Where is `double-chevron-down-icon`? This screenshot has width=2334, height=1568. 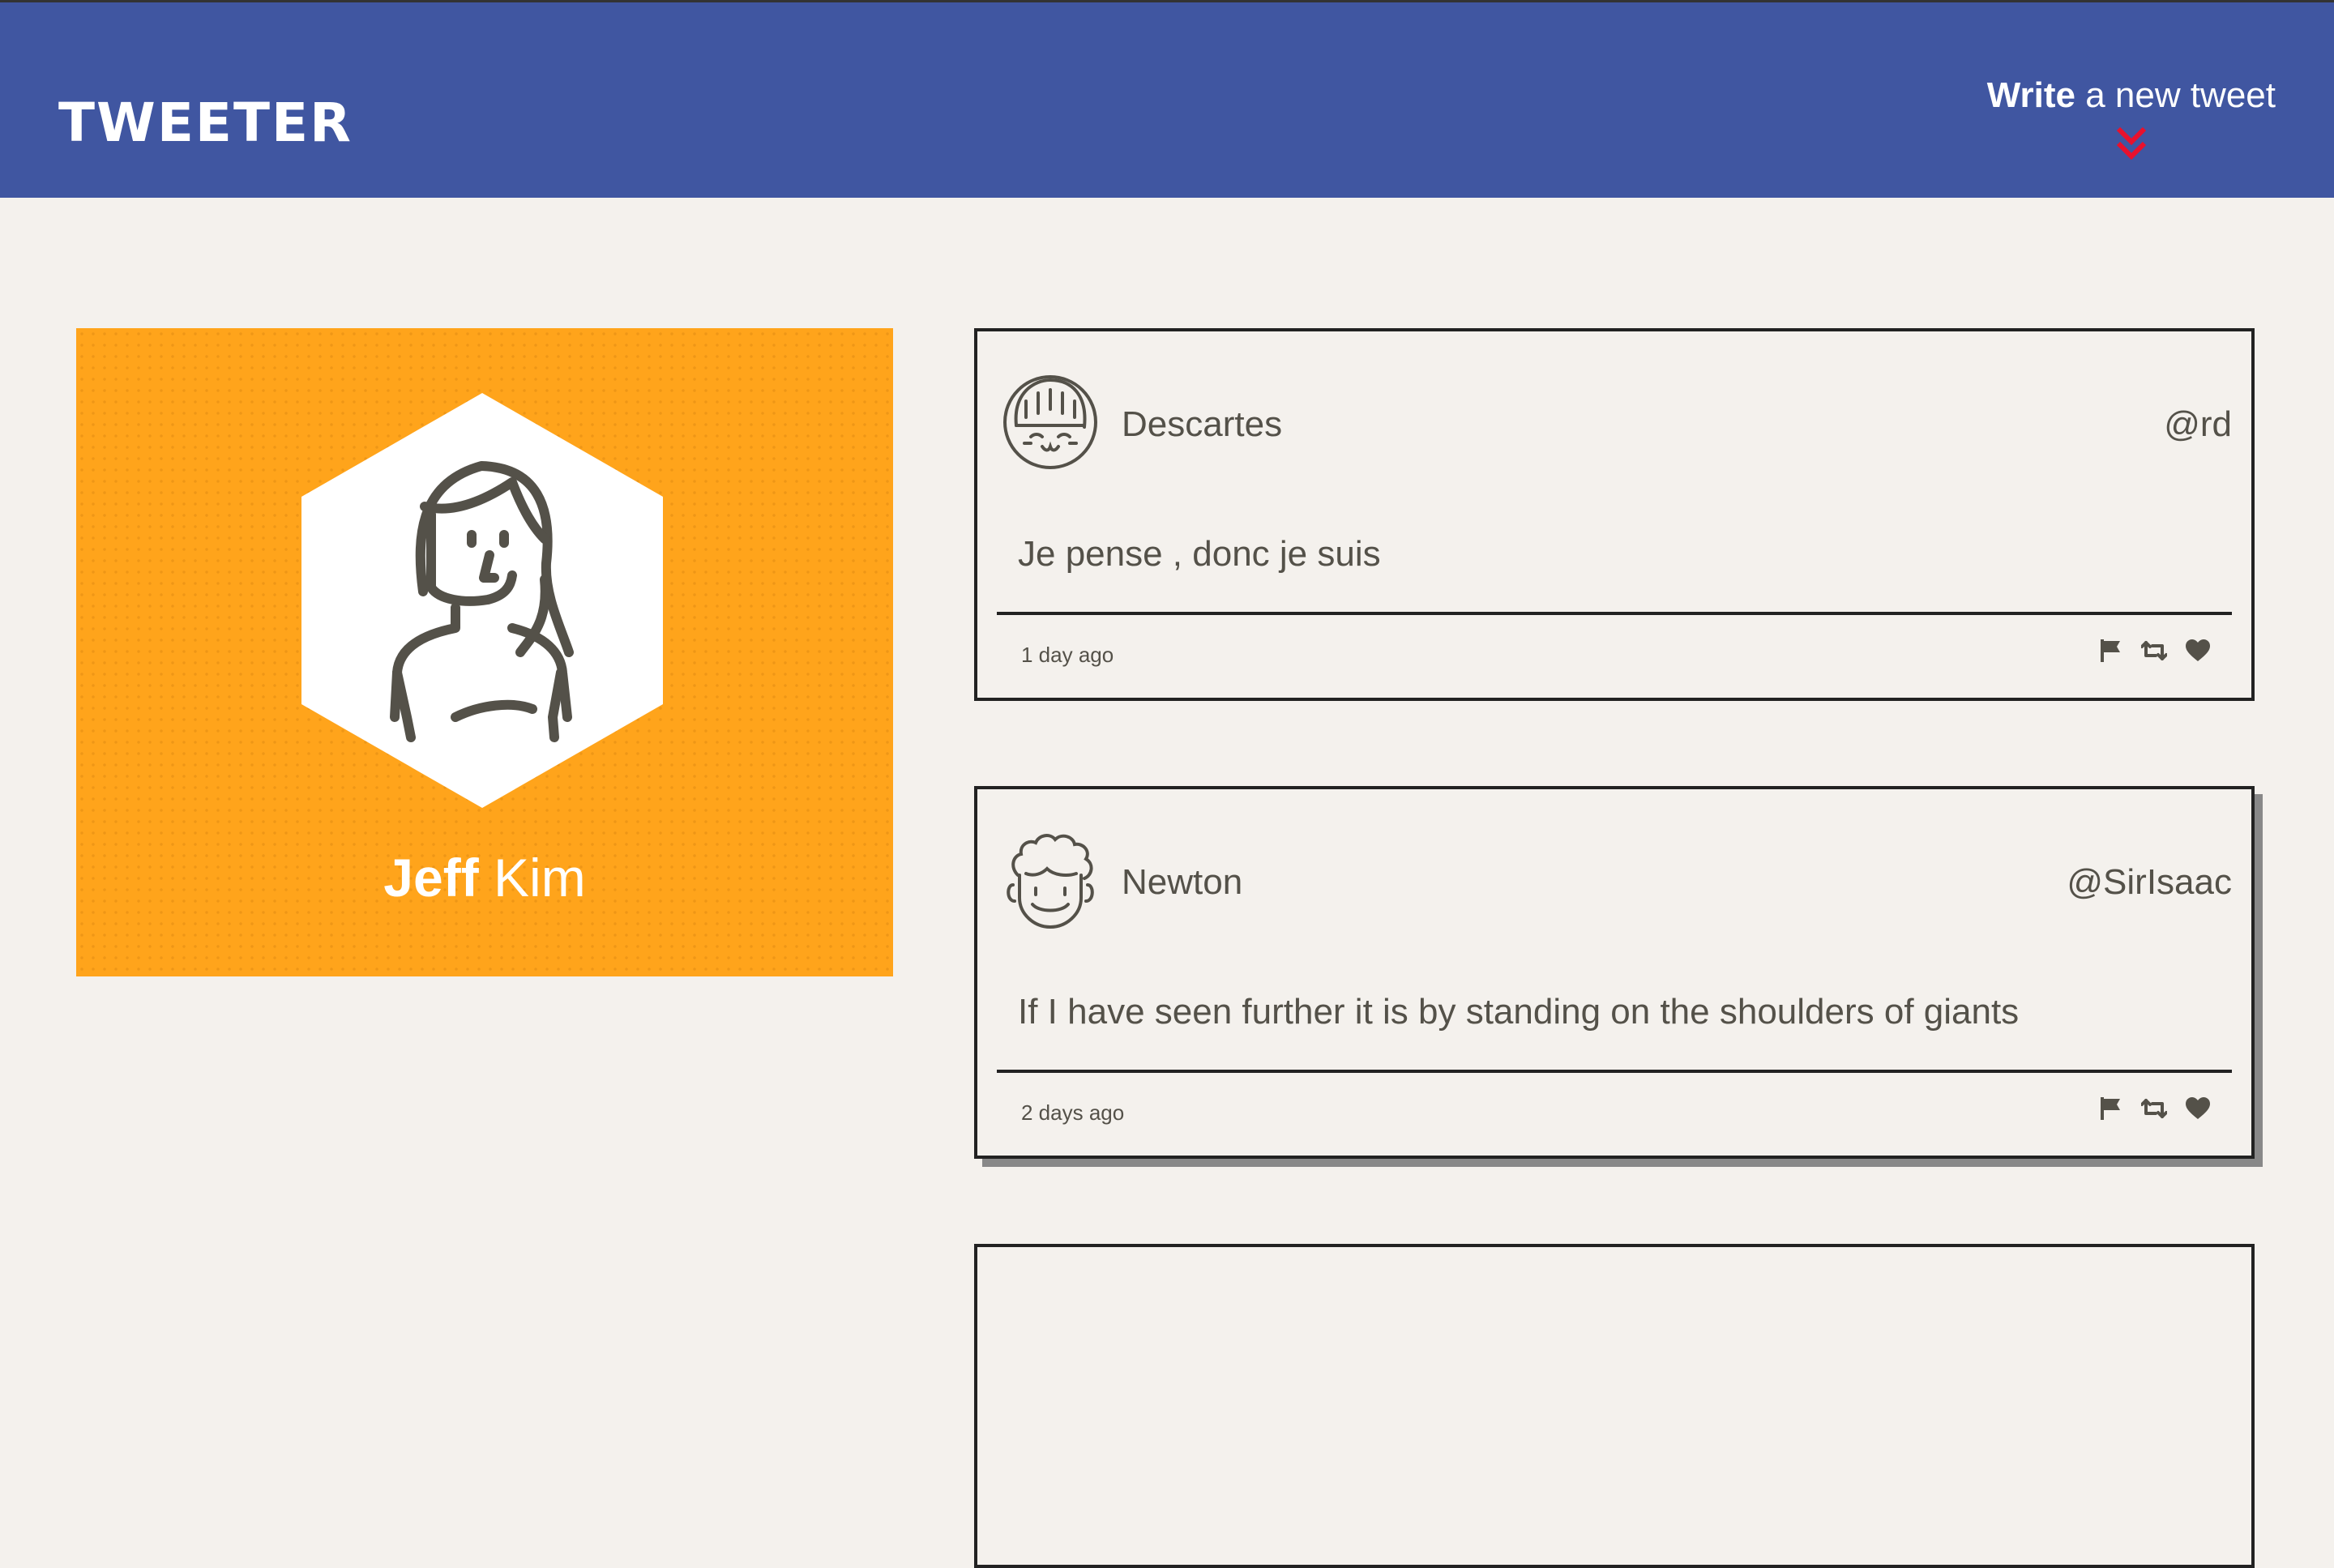 double-chevron-down-icon is located at coordinates (2131, 144).